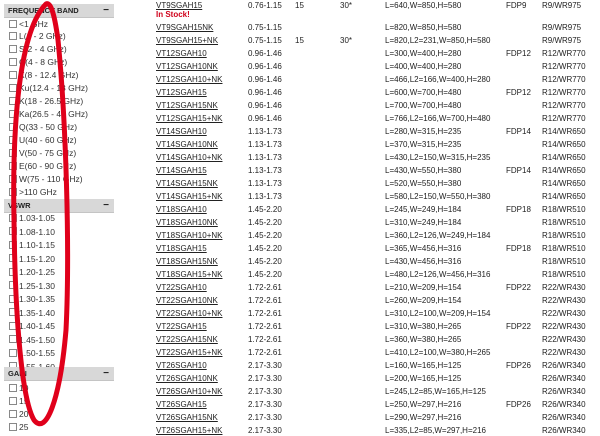 The width and height of the screenshot is (600, 436). Describe the element at coordinates (59, 206) in the screenshot. I see `facet-header-vswr: VSWR −` at that location.